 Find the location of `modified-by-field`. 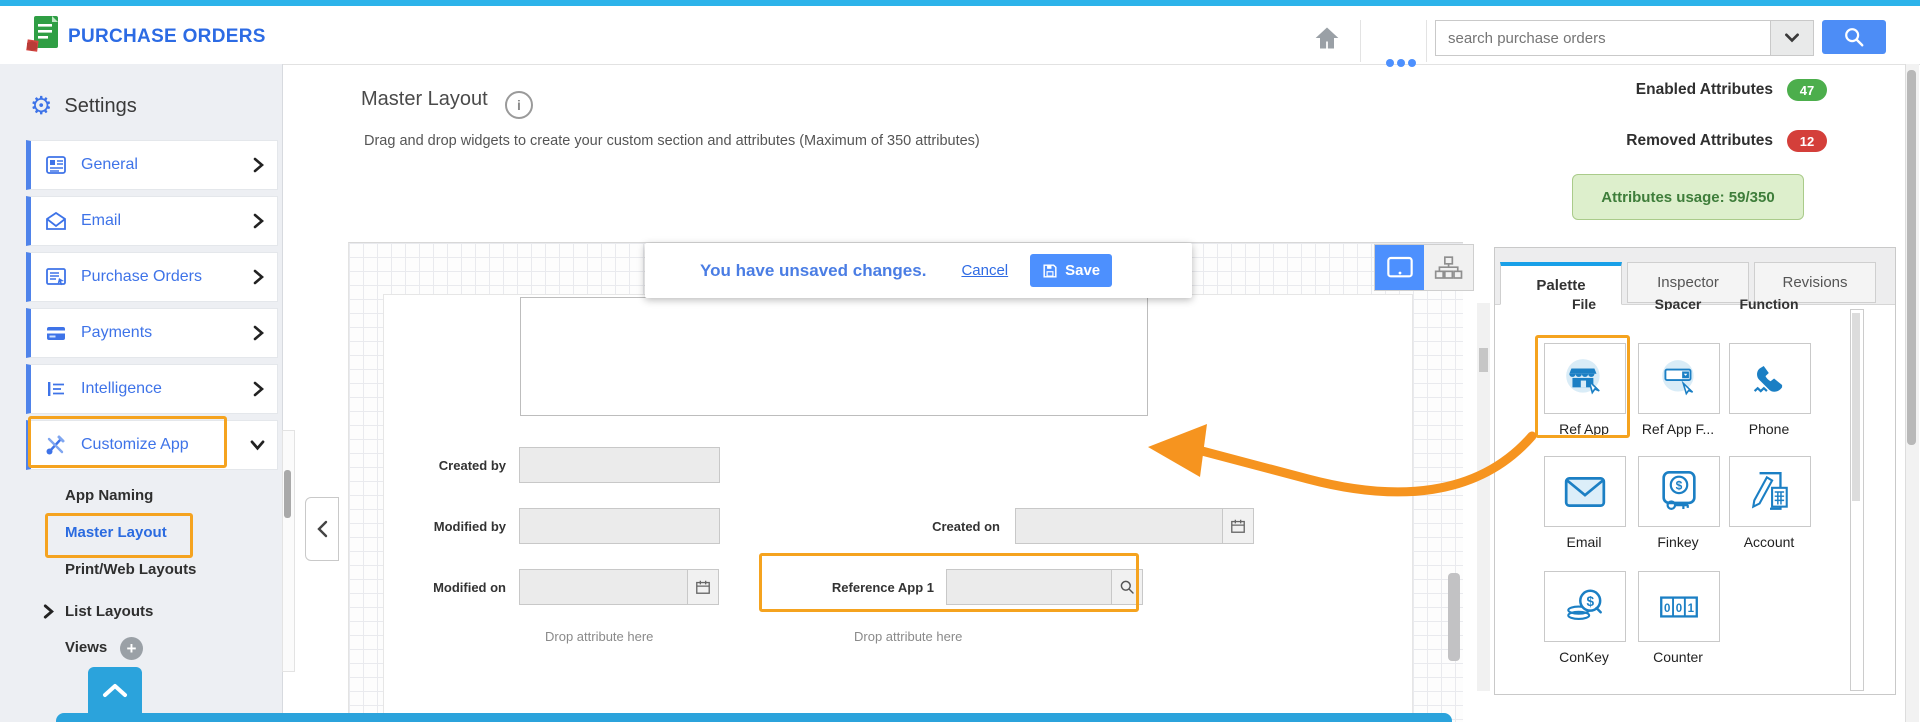

modified-by-field is located at coordinates (619, 526).